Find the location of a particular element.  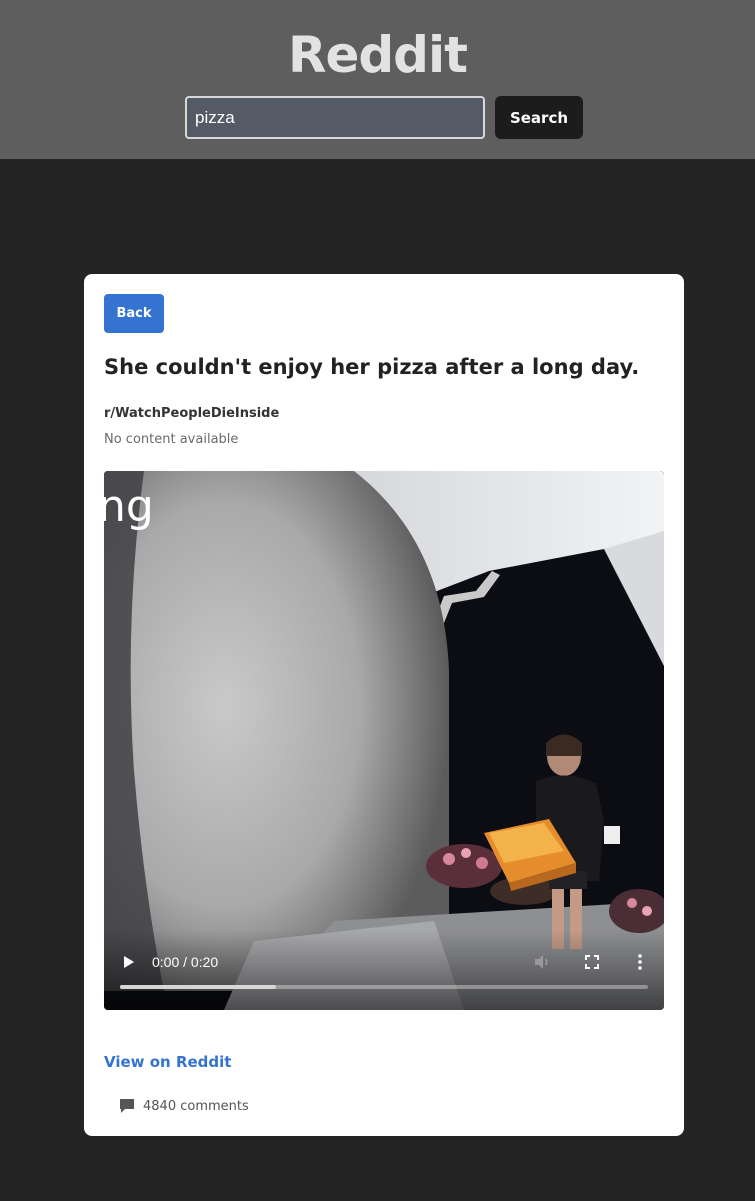

camera-overlay-text: ng is located at coordinates (129, 506).